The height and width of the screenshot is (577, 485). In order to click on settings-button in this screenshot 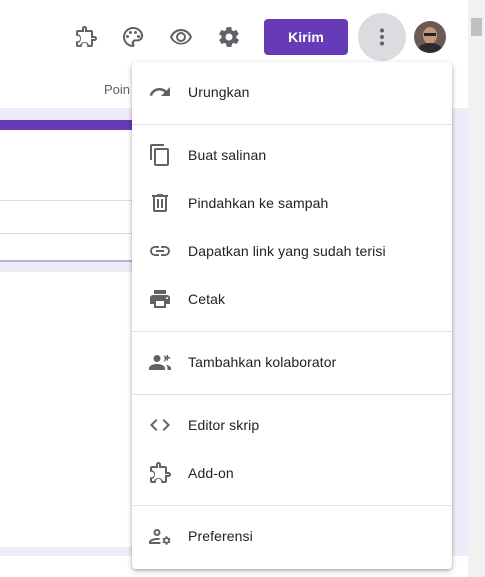, I will do `click(229, 37)`.